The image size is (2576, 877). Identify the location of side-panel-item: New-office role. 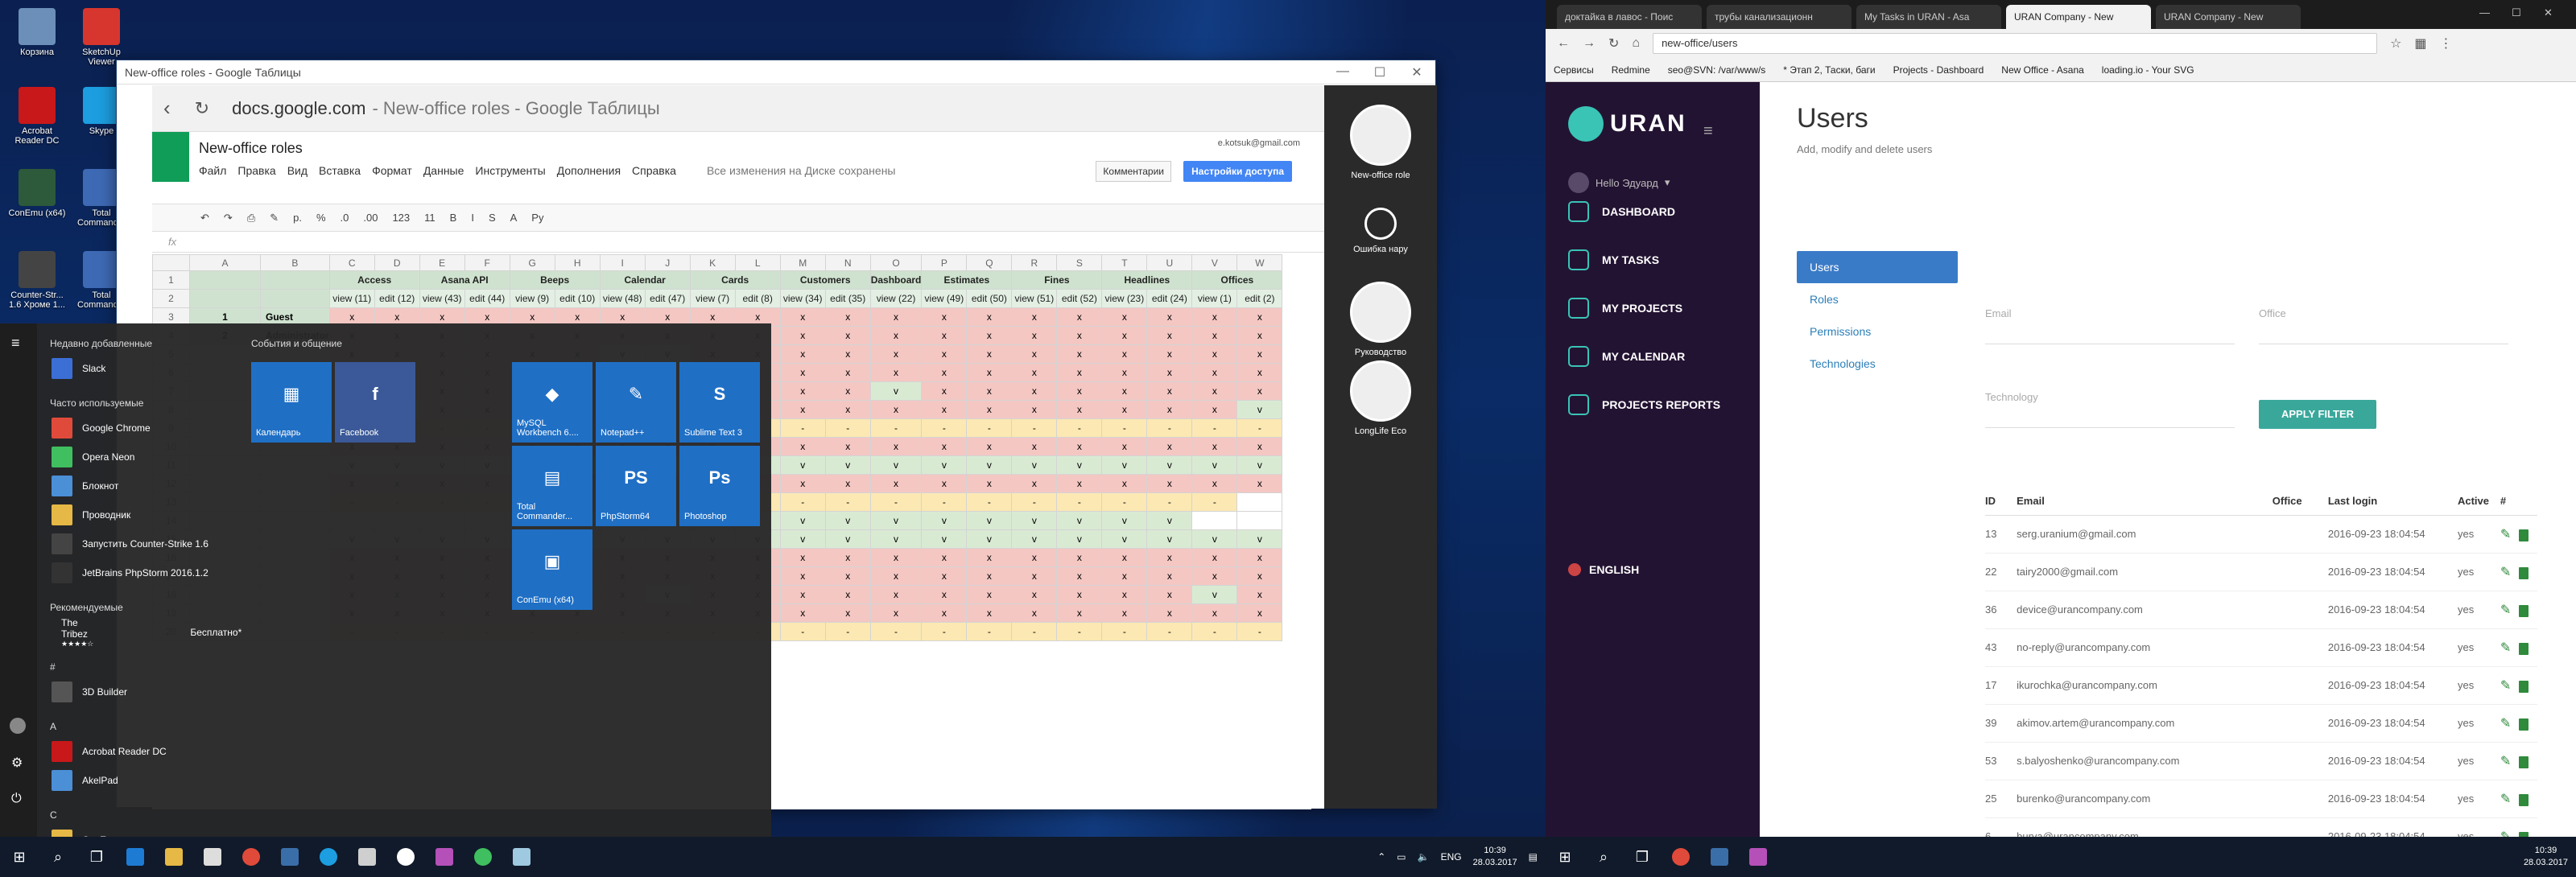
(1380, 142).